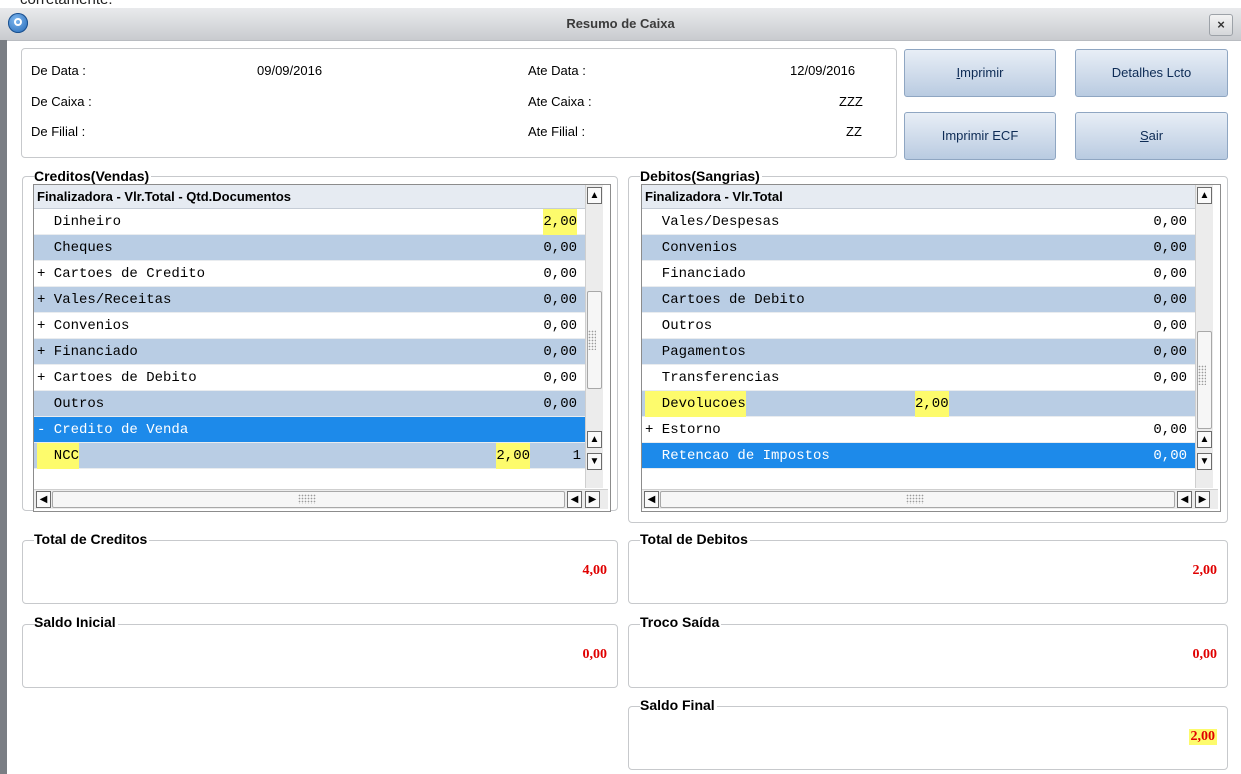  What do you see at coordinates (918, 300) in the screenshot?
I see `table-row: Cartoes de Debito 0,00` at bounding box center [918, 300].